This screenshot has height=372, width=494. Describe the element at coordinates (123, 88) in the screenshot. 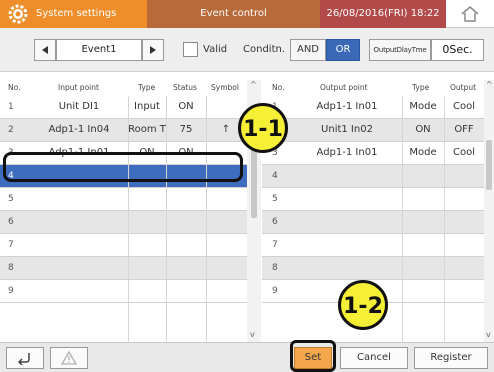

I see `input-table-header: No. Input point Type Status Symbol` at that location.